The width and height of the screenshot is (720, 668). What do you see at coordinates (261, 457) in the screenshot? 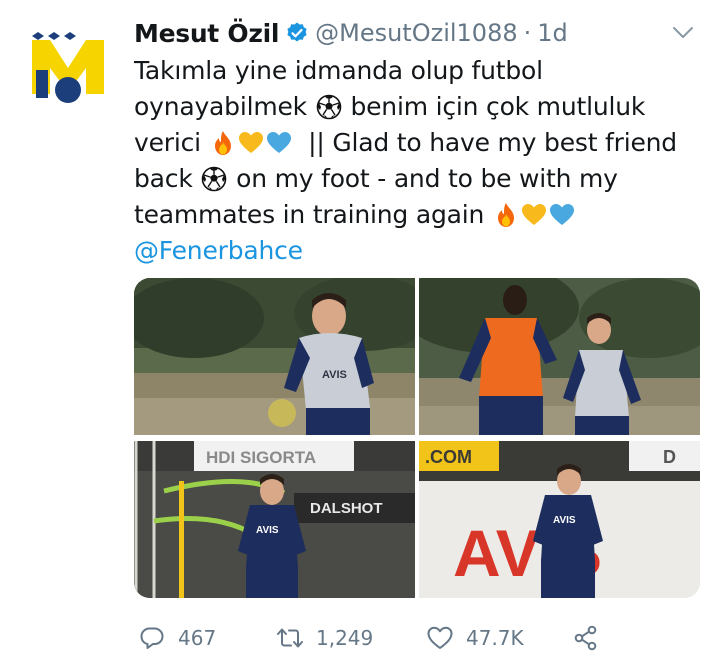
I see `photo-text: HDI SIGORTA` at bounding box center [261, 457].